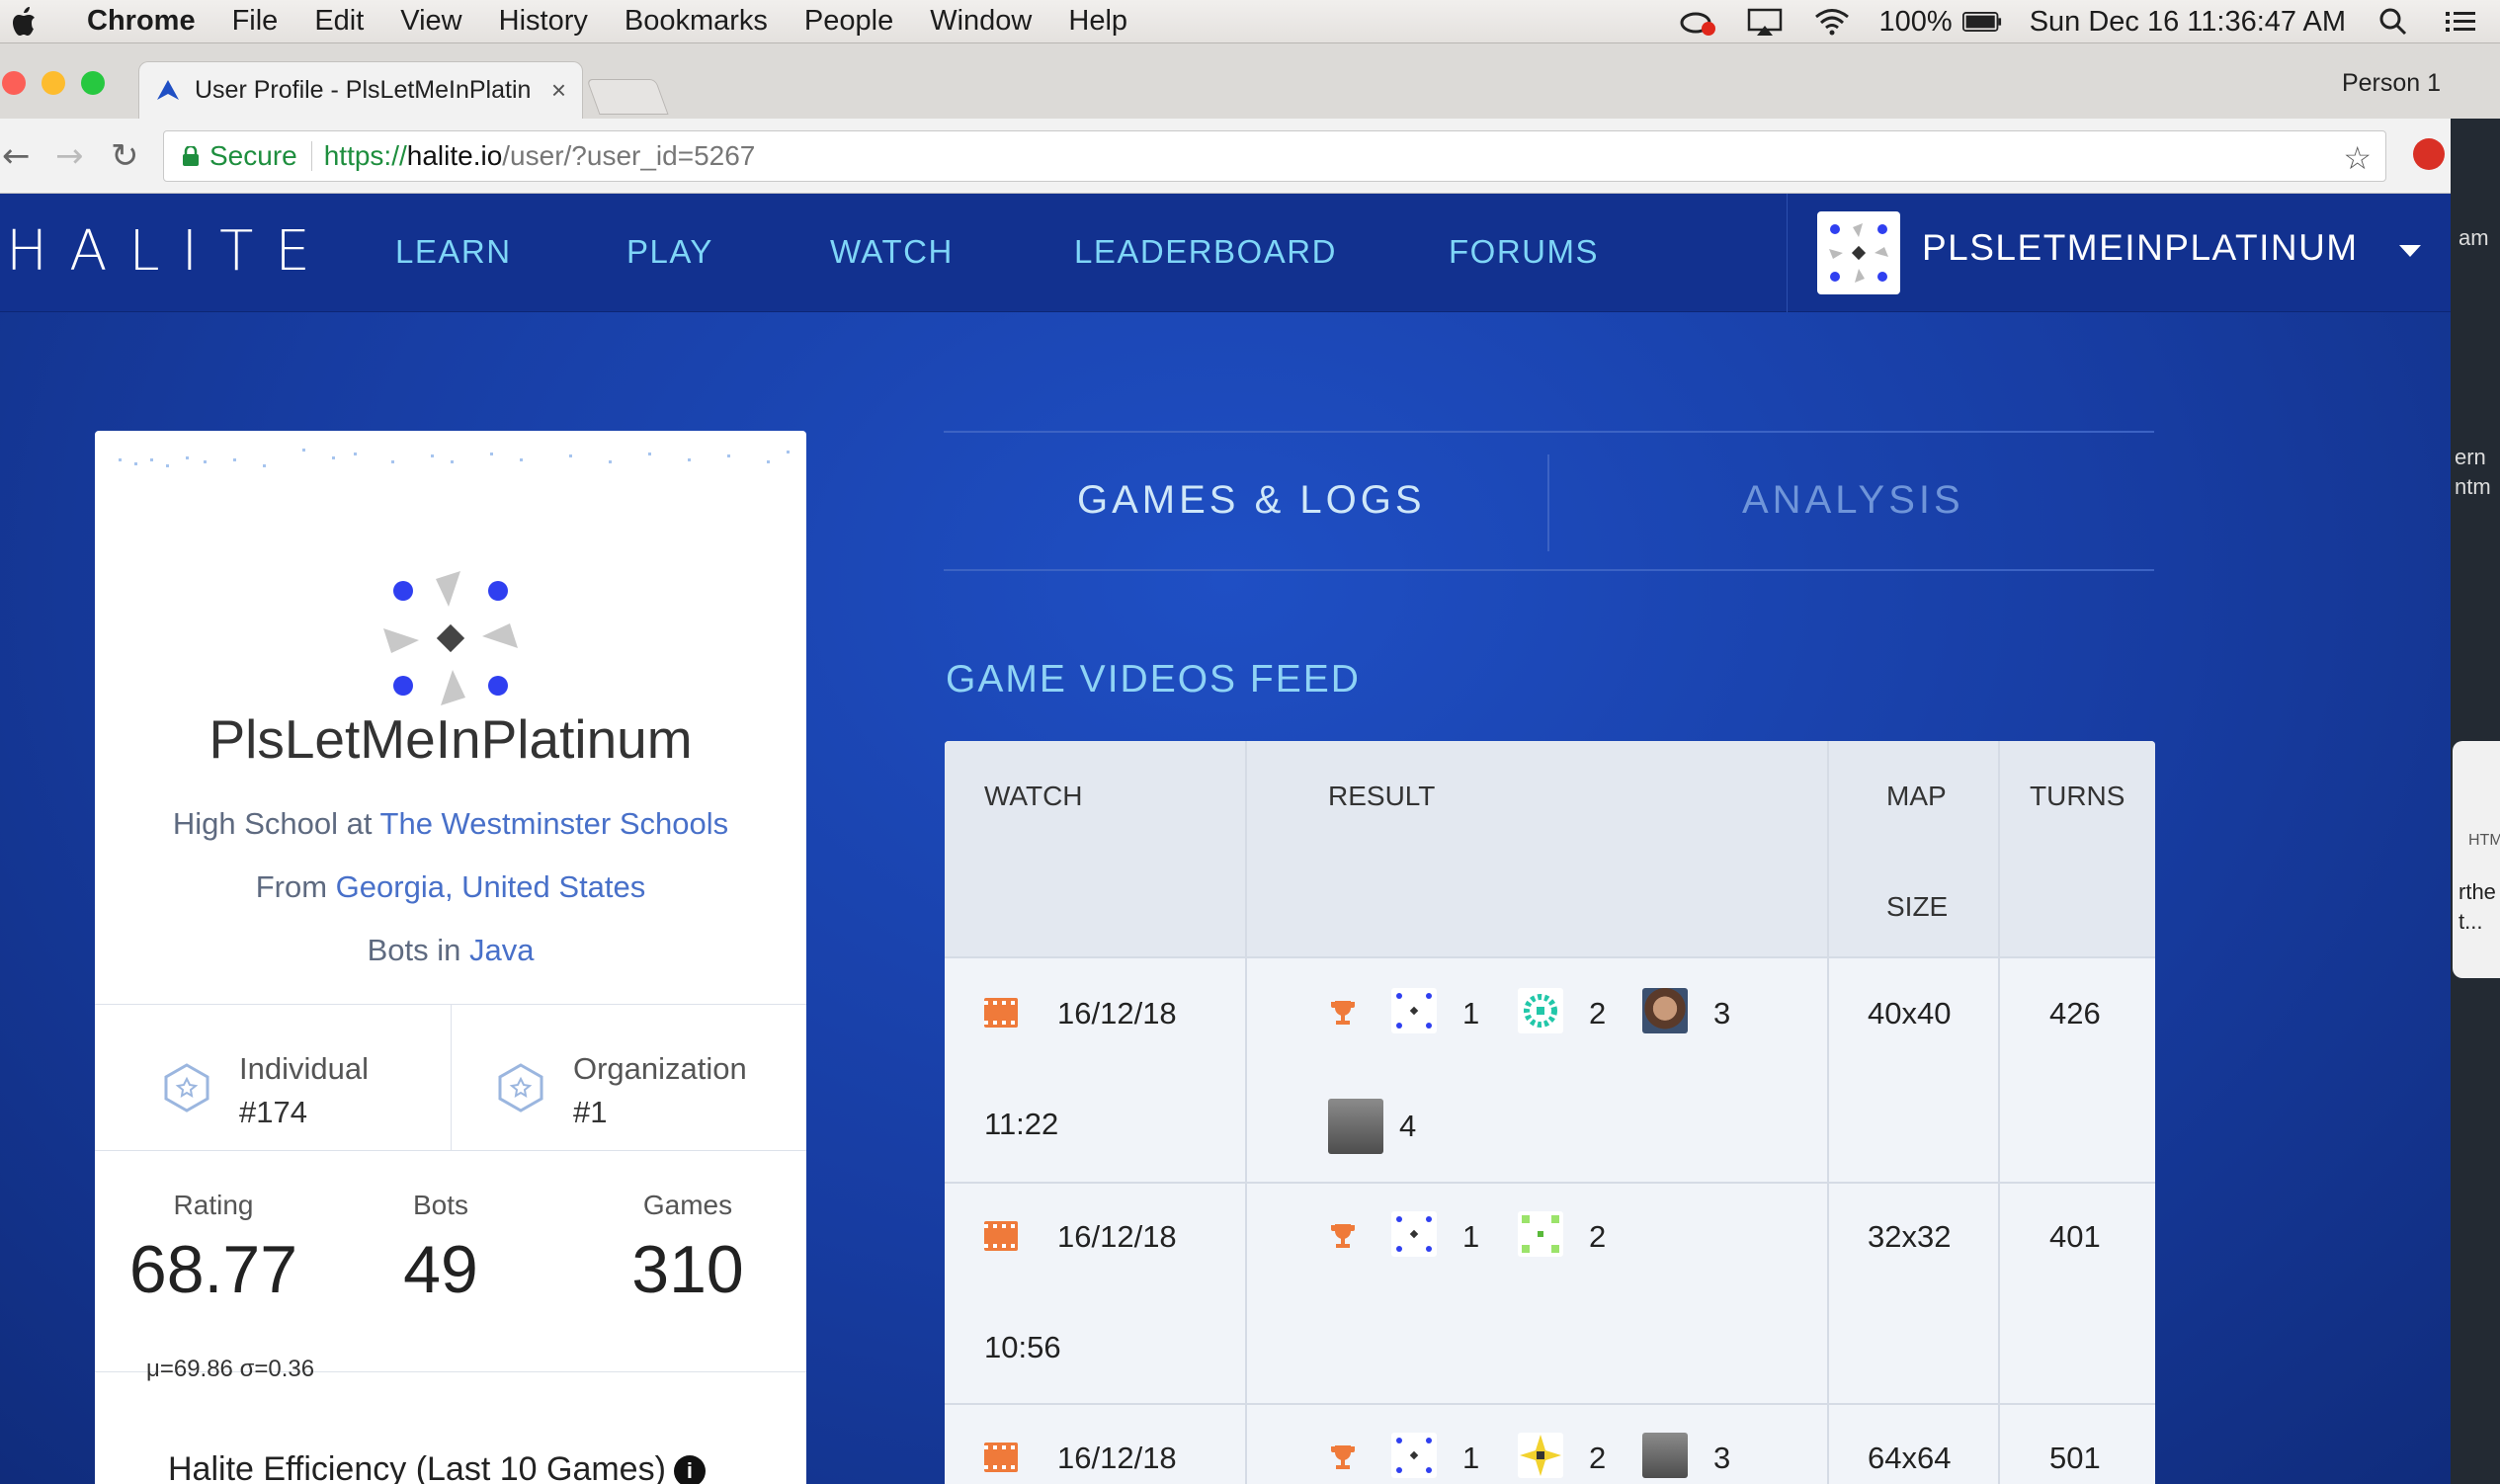  What do you see at coordinates (1205, 252) in the screenshot?
I see `nav-leaderboard: LEADERBOARD` at bounding box center [1205, 252].